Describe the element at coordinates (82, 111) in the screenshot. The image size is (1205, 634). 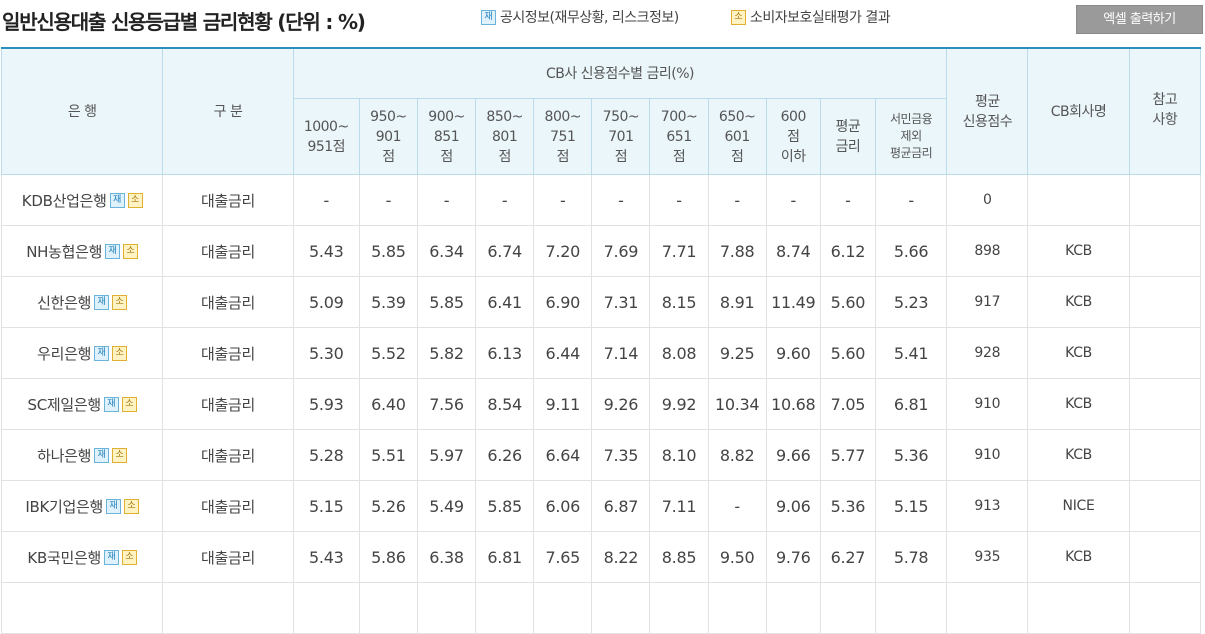
I see `header-bank: 은 행` at that location.